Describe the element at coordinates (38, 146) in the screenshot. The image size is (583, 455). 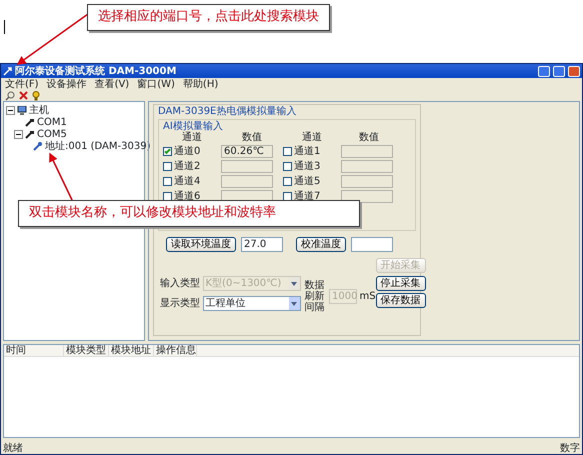
I see `module-icon` at that location.